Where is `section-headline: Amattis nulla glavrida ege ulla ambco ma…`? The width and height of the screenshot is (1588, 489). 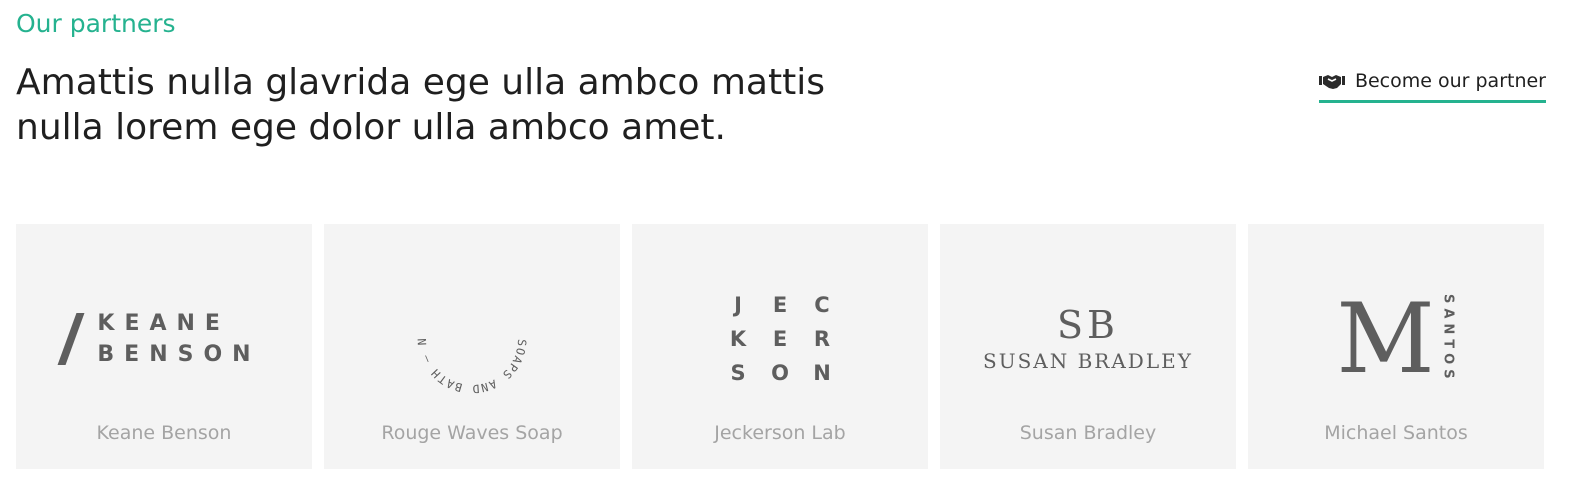
section-headline: Amattis nulla glavrida ege ulla ambco ma… is located at coordinates (420, 105).